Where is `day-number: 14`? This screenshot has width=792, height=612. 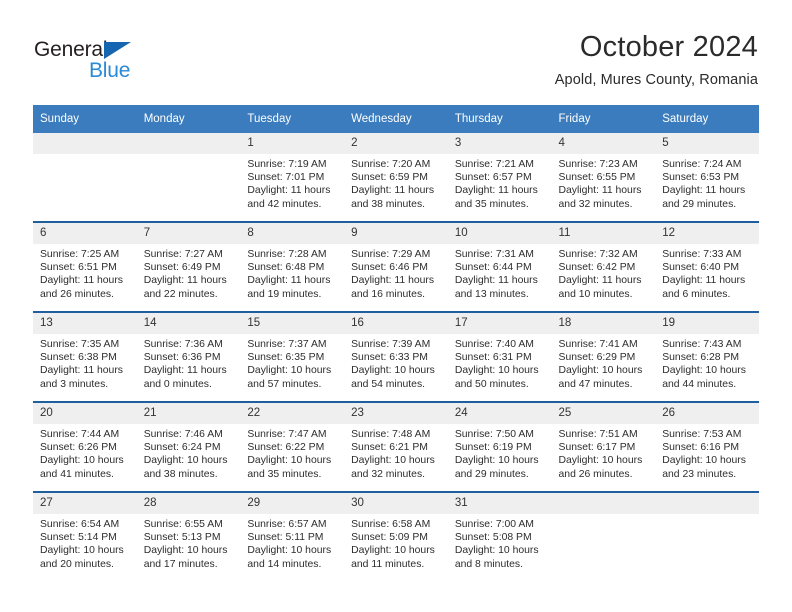
day-number: 14 is located at coordinates (188, 323).